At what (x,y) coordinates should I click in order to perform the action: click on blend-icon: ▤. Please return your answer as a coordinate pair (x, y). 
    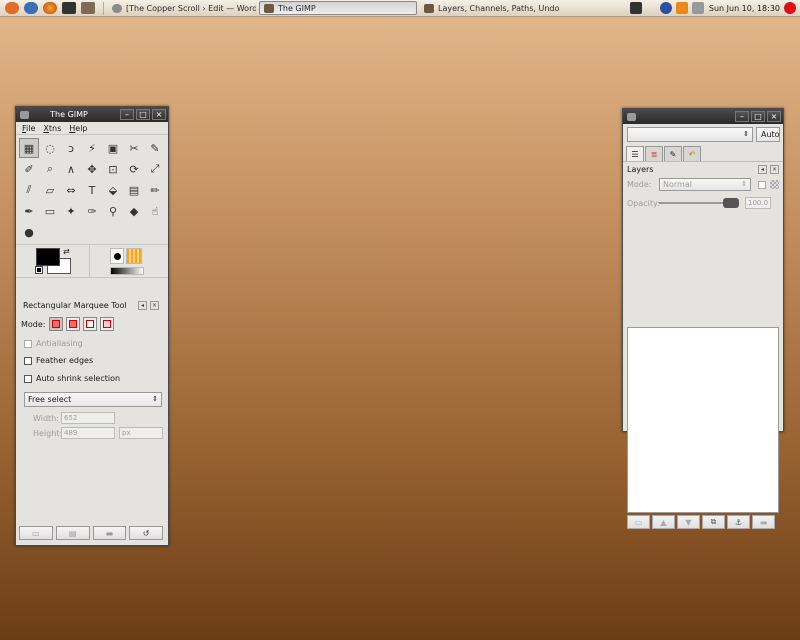
    Looking at the image, I should click on (134, 190).